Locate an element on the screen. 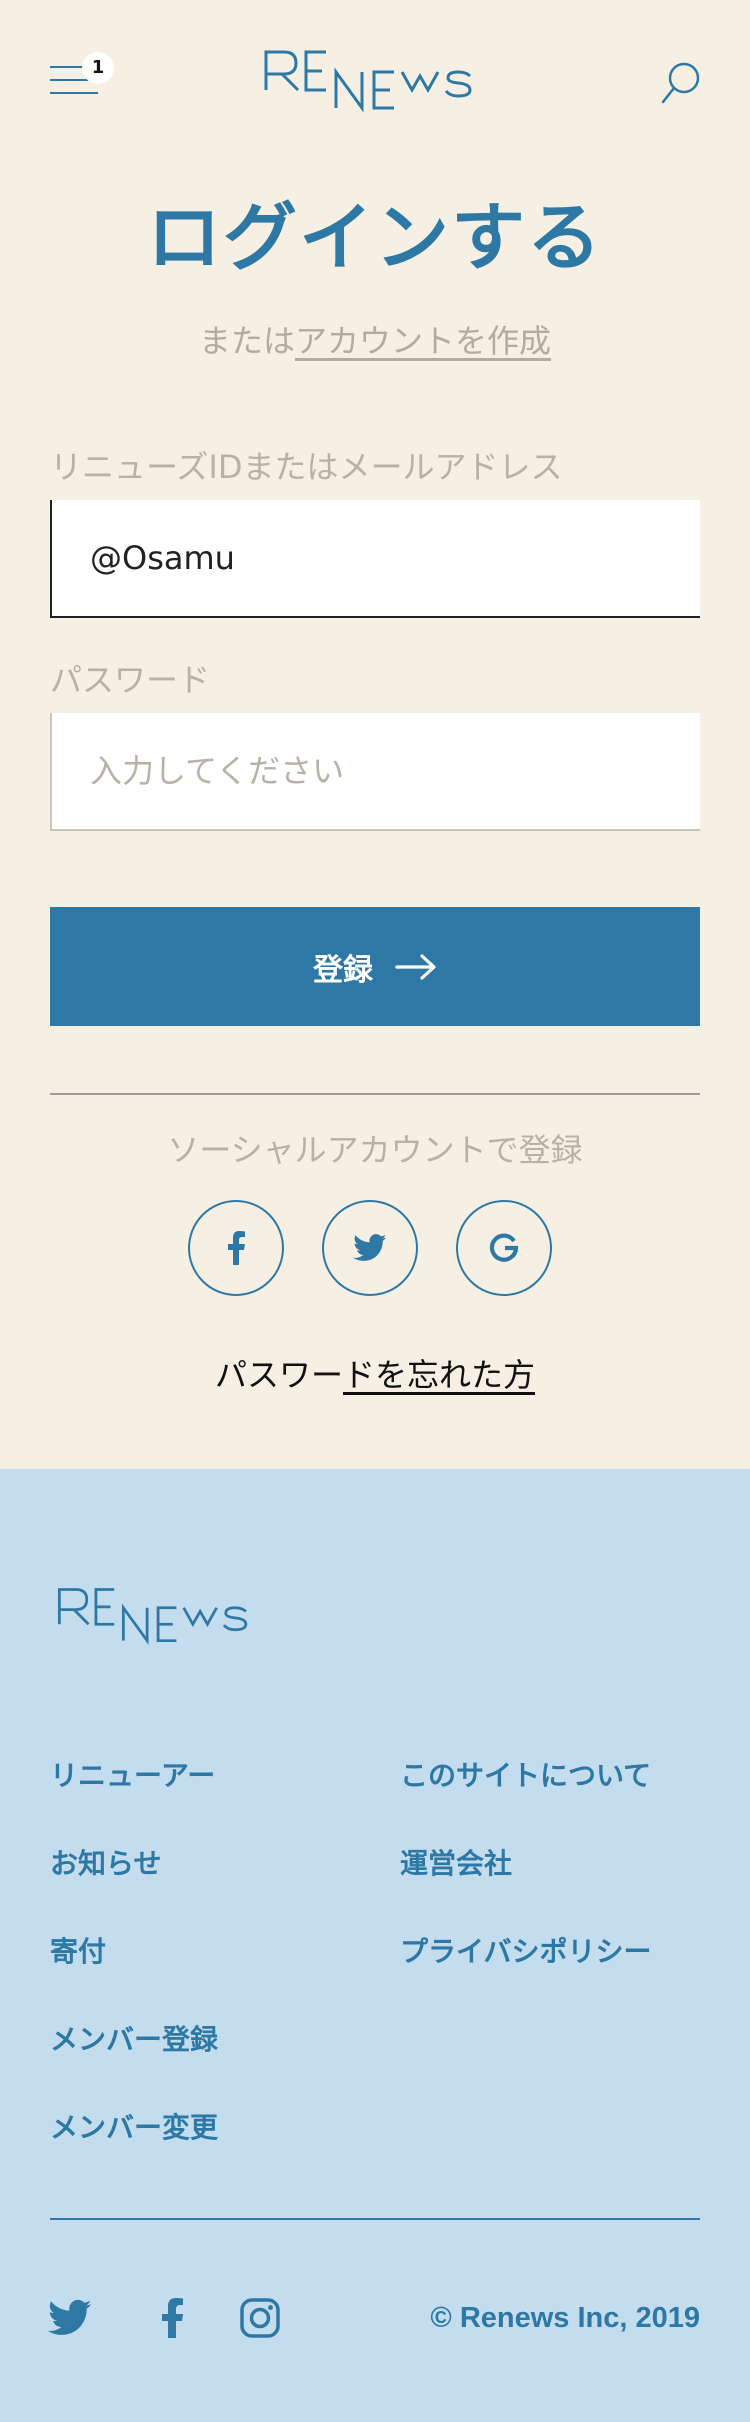 The width and height of the screenshot is (750, 2422). search-icon is located at coordinates (680, 84).